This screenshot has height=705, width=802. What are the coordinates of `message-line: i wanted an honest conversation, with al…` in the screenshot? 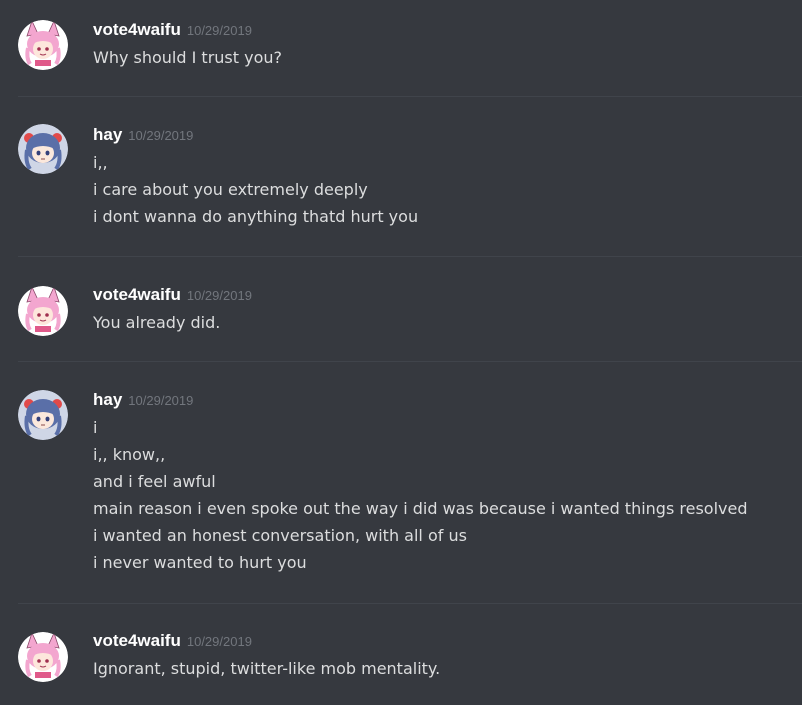 It's located at (280, 535).